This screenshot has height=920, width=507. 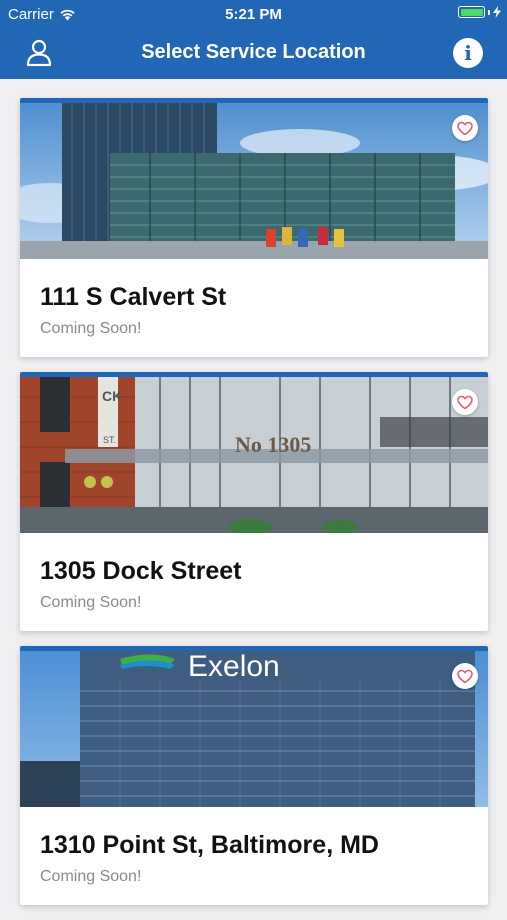 I want to click on location-name: 111 S Calvert St, so click(x=133, y=297).